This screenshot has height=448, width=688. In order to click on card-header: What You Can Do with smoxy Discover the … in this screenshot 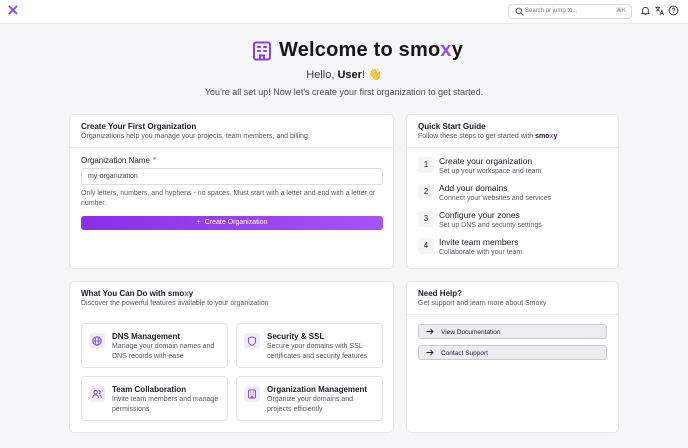, I will do `click(231, 297)`.